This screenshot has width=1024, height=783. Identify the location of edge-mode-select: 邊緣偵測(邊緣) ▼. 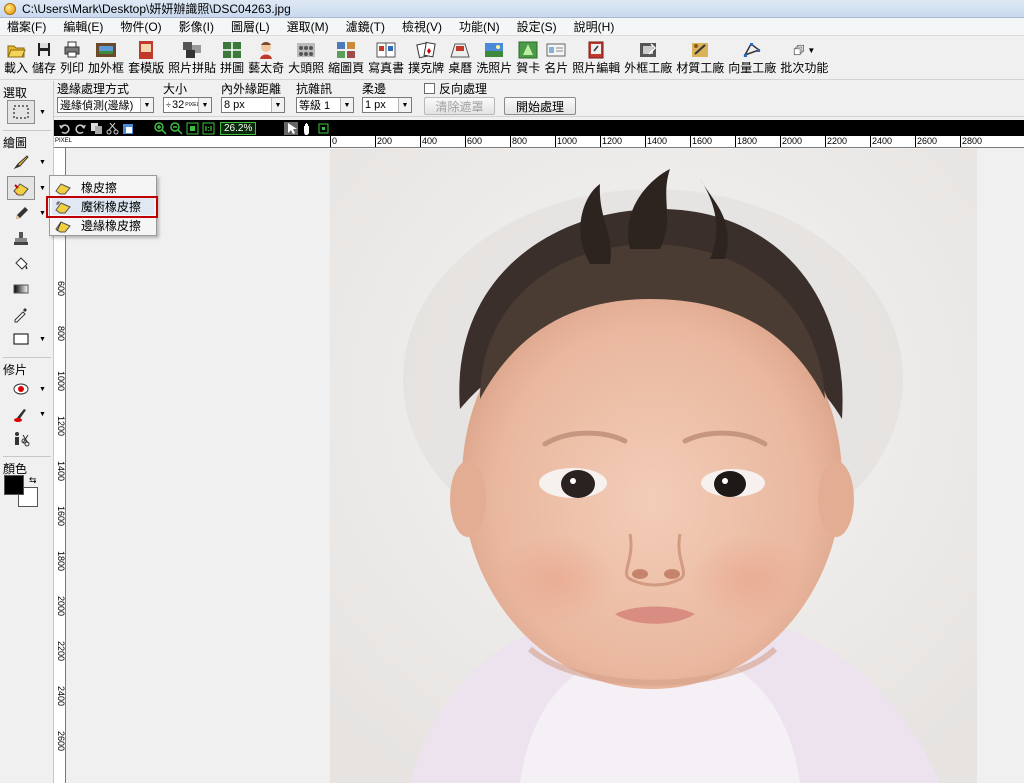
(105, 105).